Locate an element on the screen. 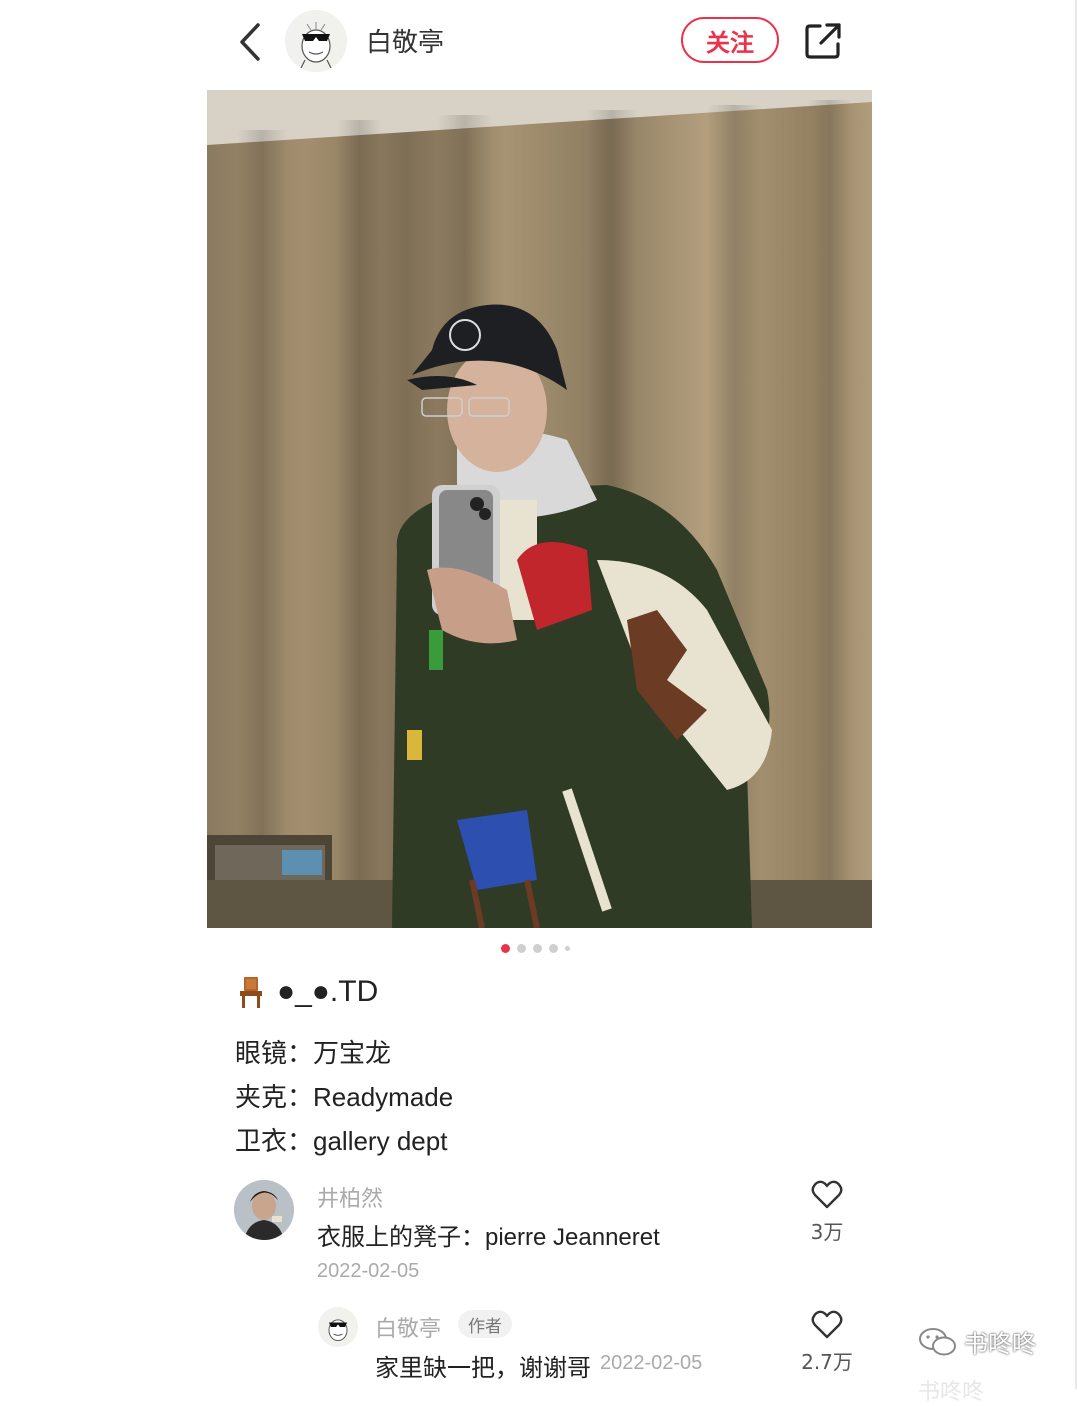 The height and width of the screenshot is (1406, 1077). commenter-photo is located at coordinates (264, 1210).